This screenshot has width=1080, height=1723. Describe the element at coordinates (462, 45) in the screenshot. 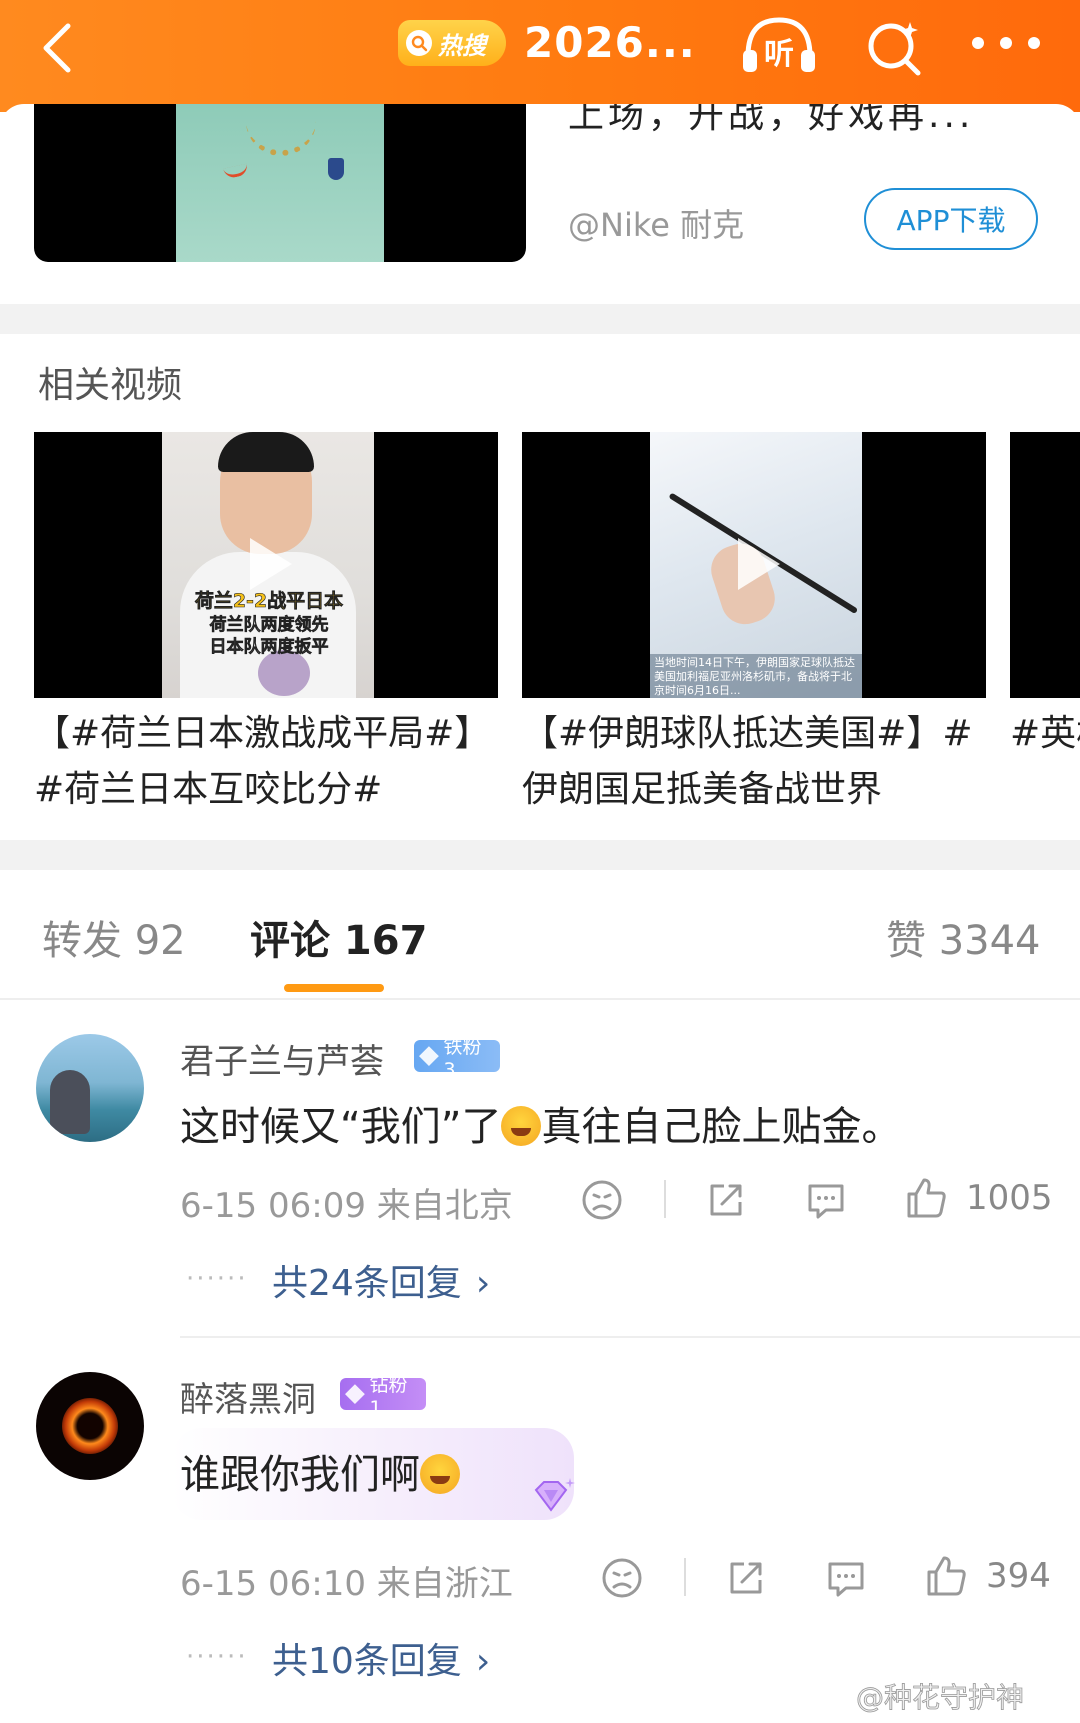

I see `hot-search-label: 热搜` at that location.